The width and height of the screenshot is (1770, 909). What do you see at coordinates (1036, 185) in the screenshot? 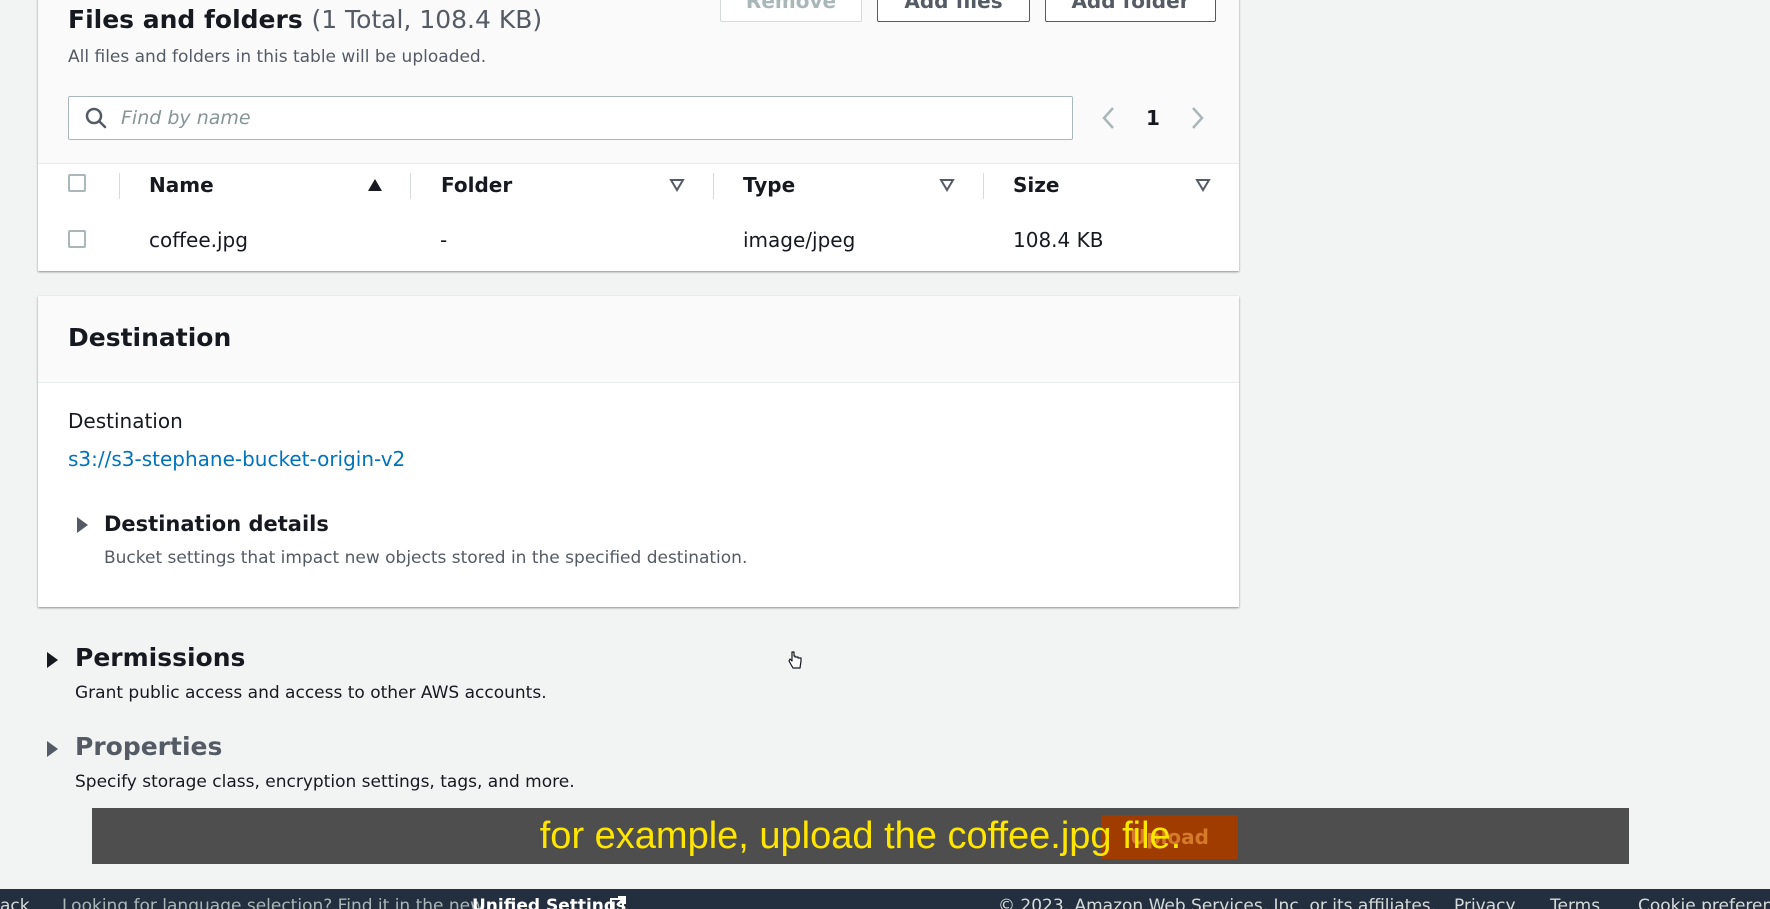
I see `column-header-size: Size` at bounding box center [1036, 185].